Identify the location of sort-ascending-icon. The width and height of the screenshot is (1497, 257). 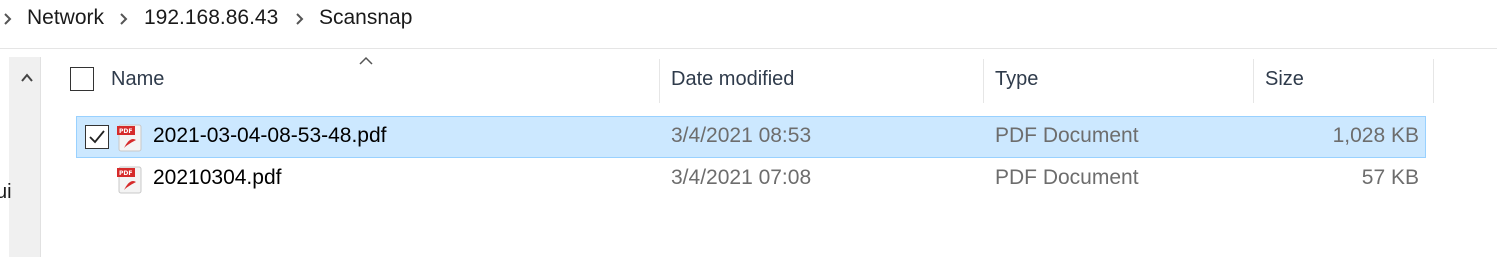
(366, 60).